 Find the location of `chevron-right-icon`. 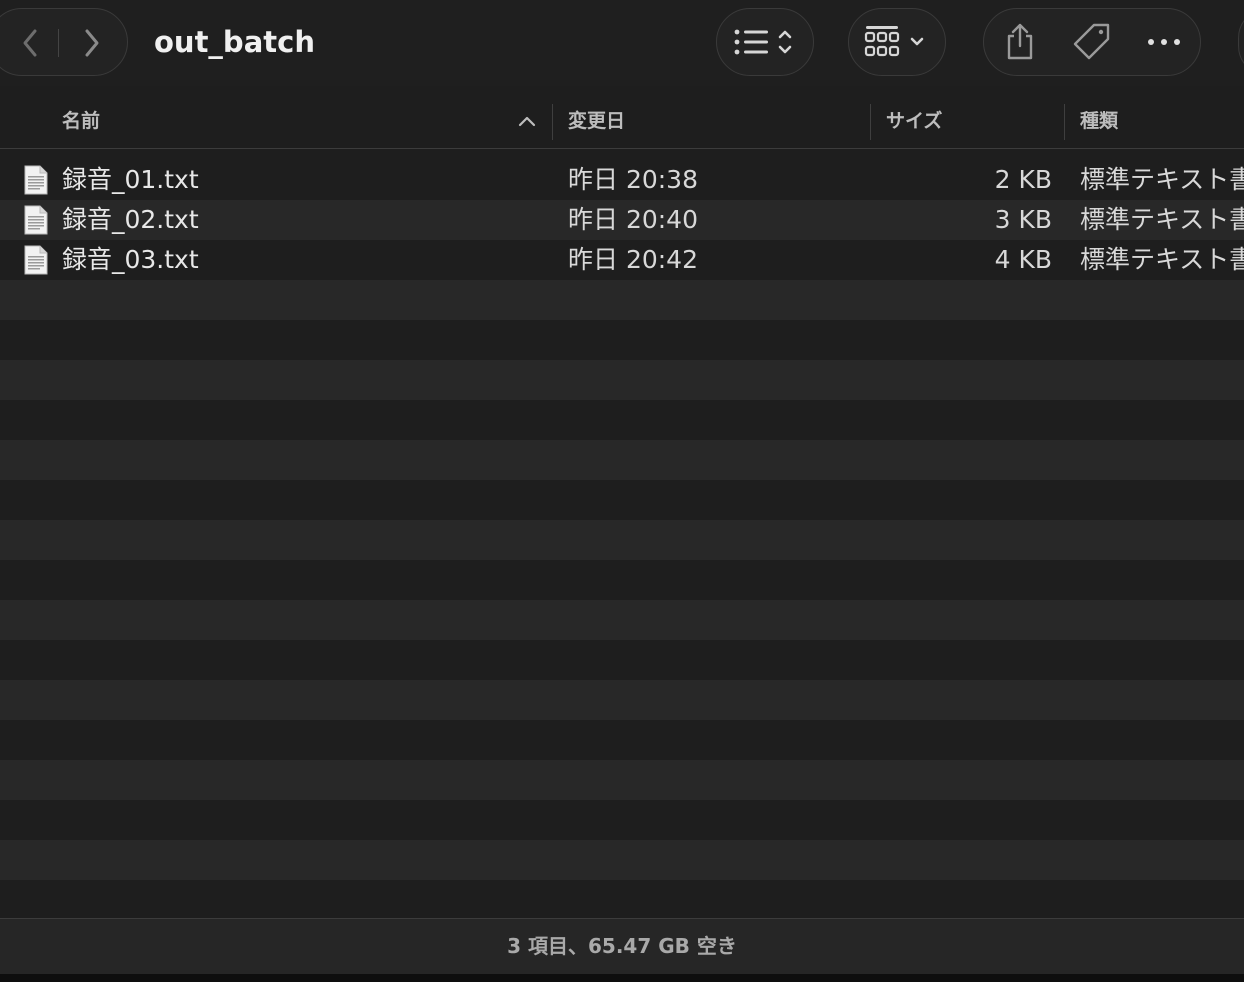

chevron-right-icon is located at coordinates (92, 43).